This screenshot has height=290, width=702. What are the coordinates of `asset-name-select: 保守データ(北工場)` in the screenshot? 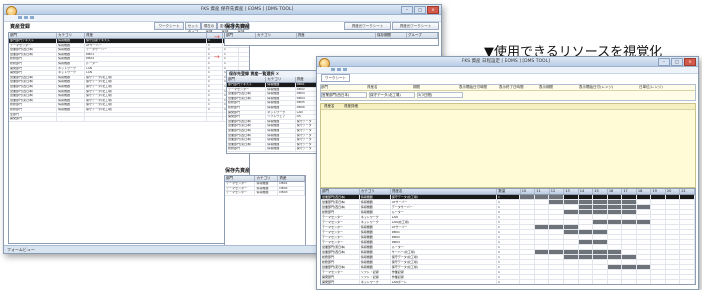 It's located at (392, 95).